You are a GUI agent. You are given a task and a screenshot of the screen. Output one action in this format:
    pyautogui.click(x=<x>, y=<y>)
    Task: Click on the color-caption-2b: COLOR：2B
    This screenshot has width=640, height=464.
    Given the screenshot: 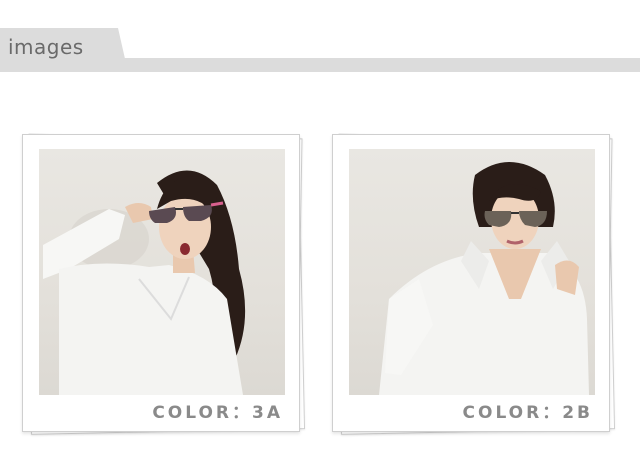 What is the action you would take?
    pyautogui.click(x=527, y=413)
    